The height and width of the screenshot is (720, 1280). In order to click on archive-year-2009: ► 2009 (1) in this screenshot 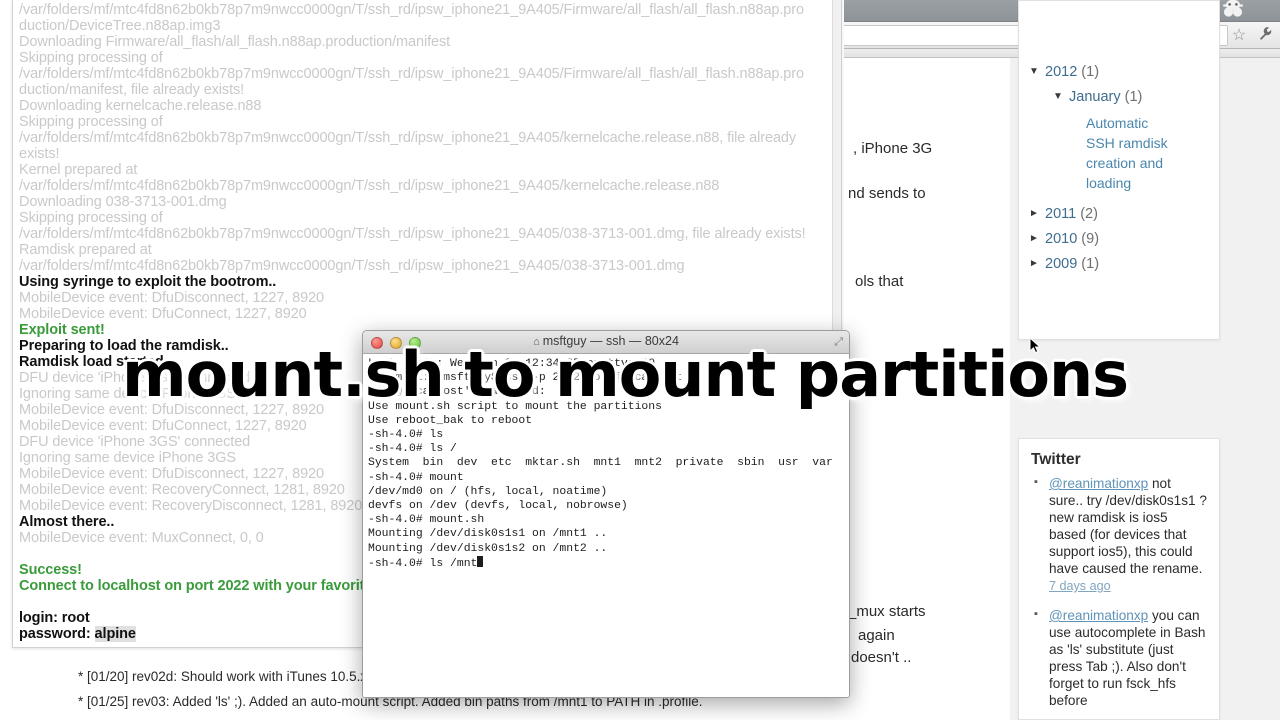, I will do `click(1119, 264)`.